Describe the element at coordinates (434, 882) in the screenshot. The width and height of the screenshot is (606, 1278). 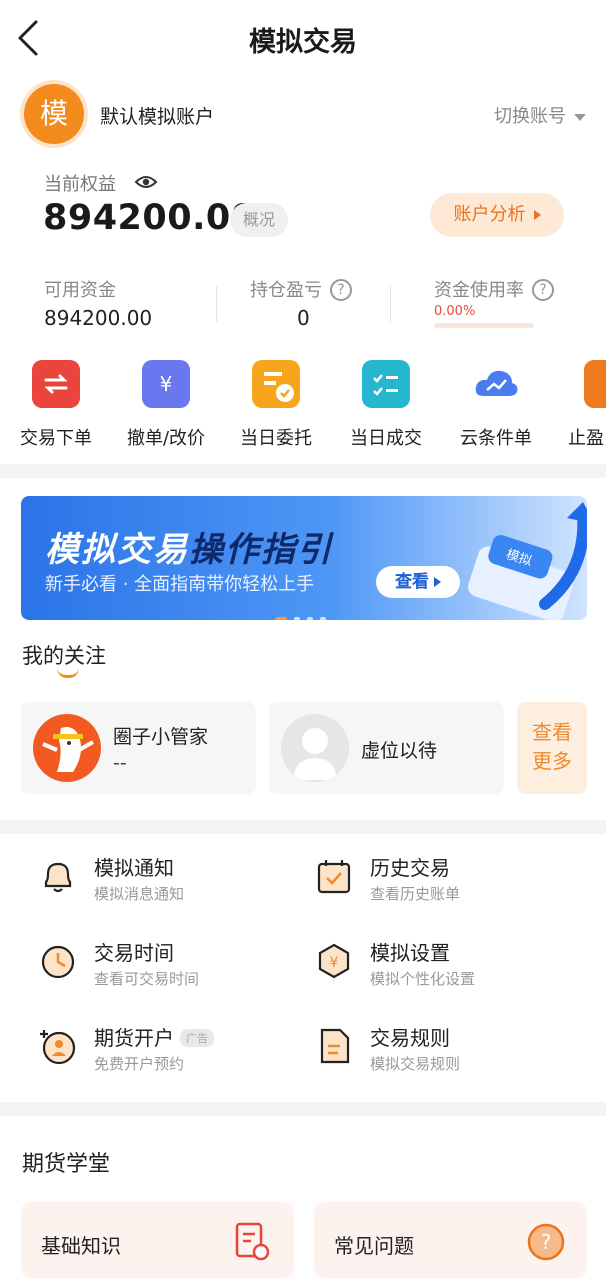
I see `menu-history: 历史交易 查看历史账单` at that location.